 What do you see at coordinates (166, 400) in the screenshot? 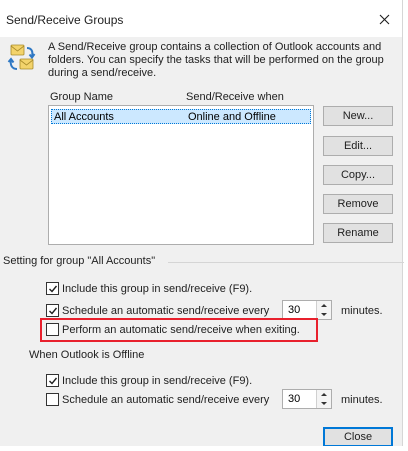
I see `offline-schedule-label: Schedule an automatic send/receive every` at bounding box center [166, 400].